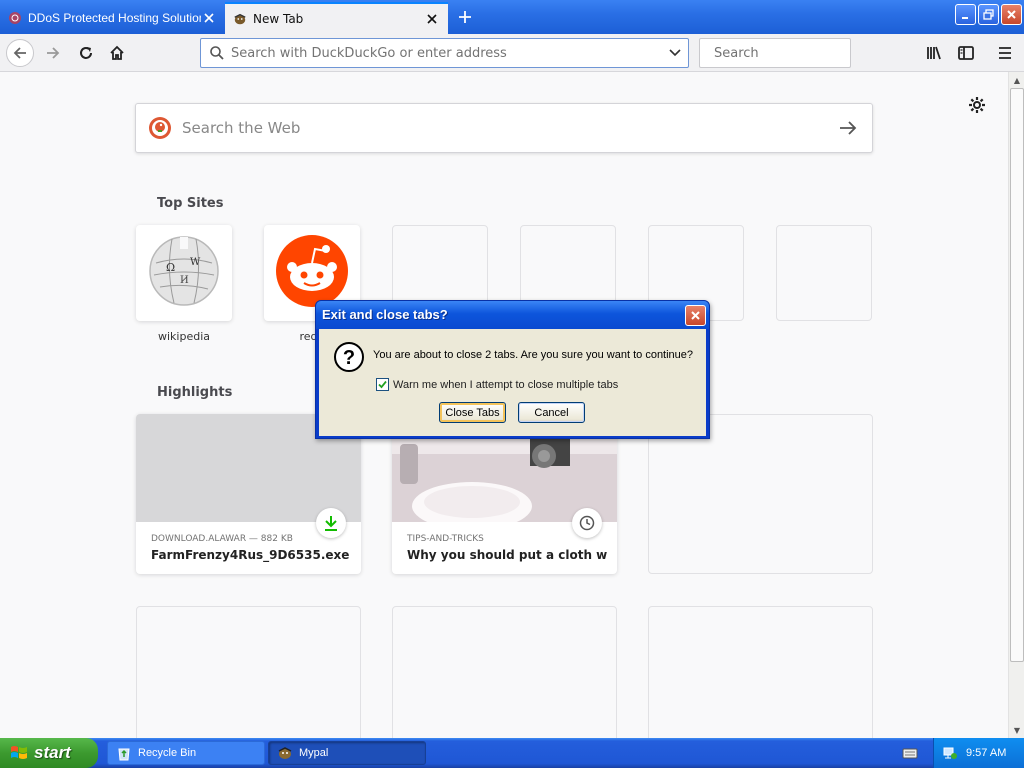  Describe the element at coordinates (472, 412) in the screenshot. I see `close-tabs-button: Close Tabs` at that location.